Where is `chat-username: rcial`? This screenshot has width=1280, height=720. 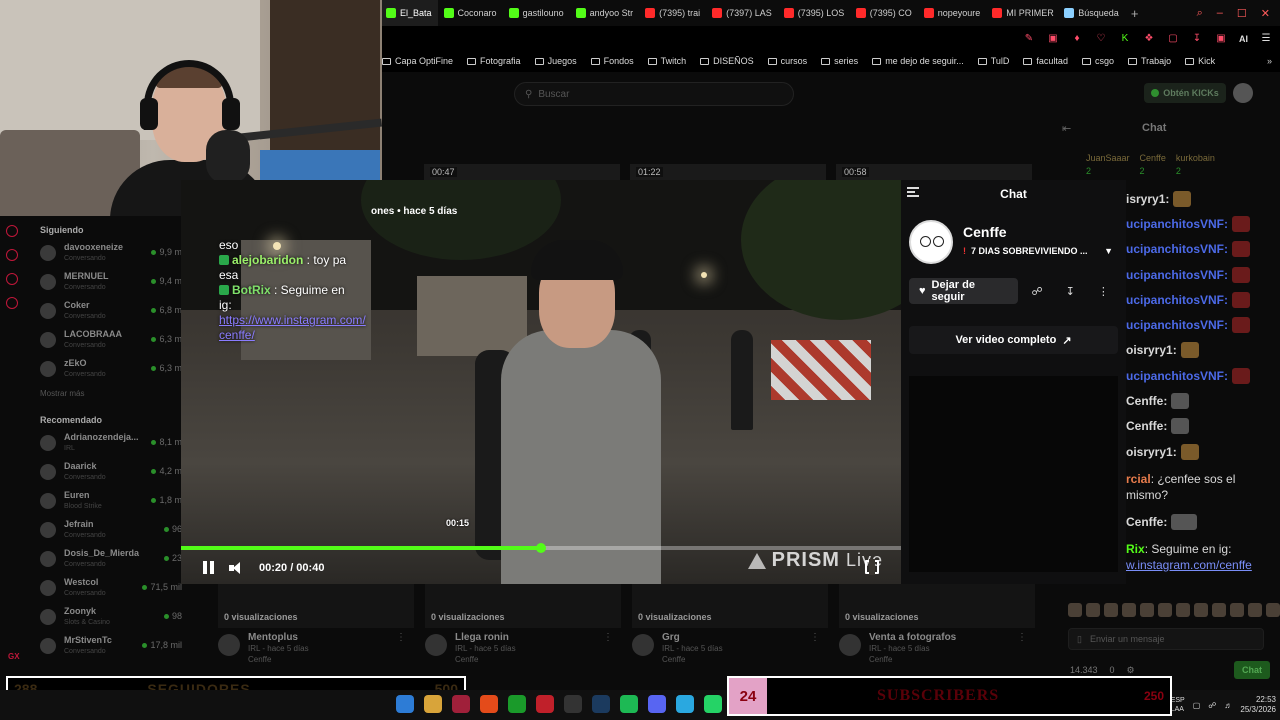 chat-username: rcial is located at coordinates (1138, 479).